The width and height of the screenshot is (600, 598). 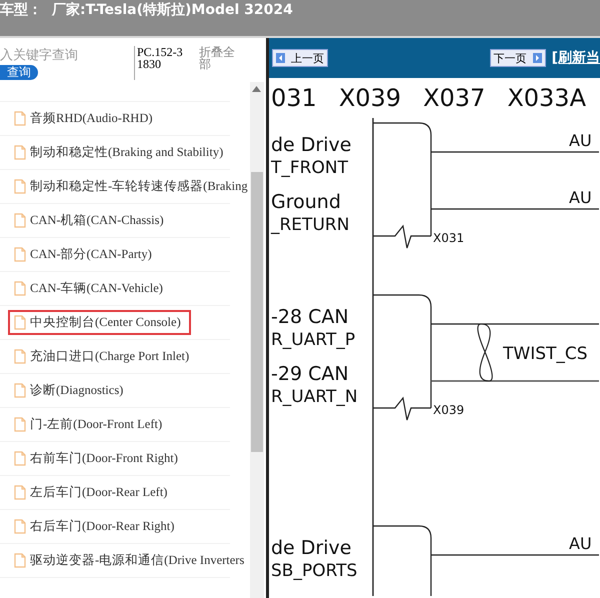 What do you see at coordinates (314, 571) in the screenshot?
I see `pin-label: SB_PORTS` at bounding box center [314, 571].